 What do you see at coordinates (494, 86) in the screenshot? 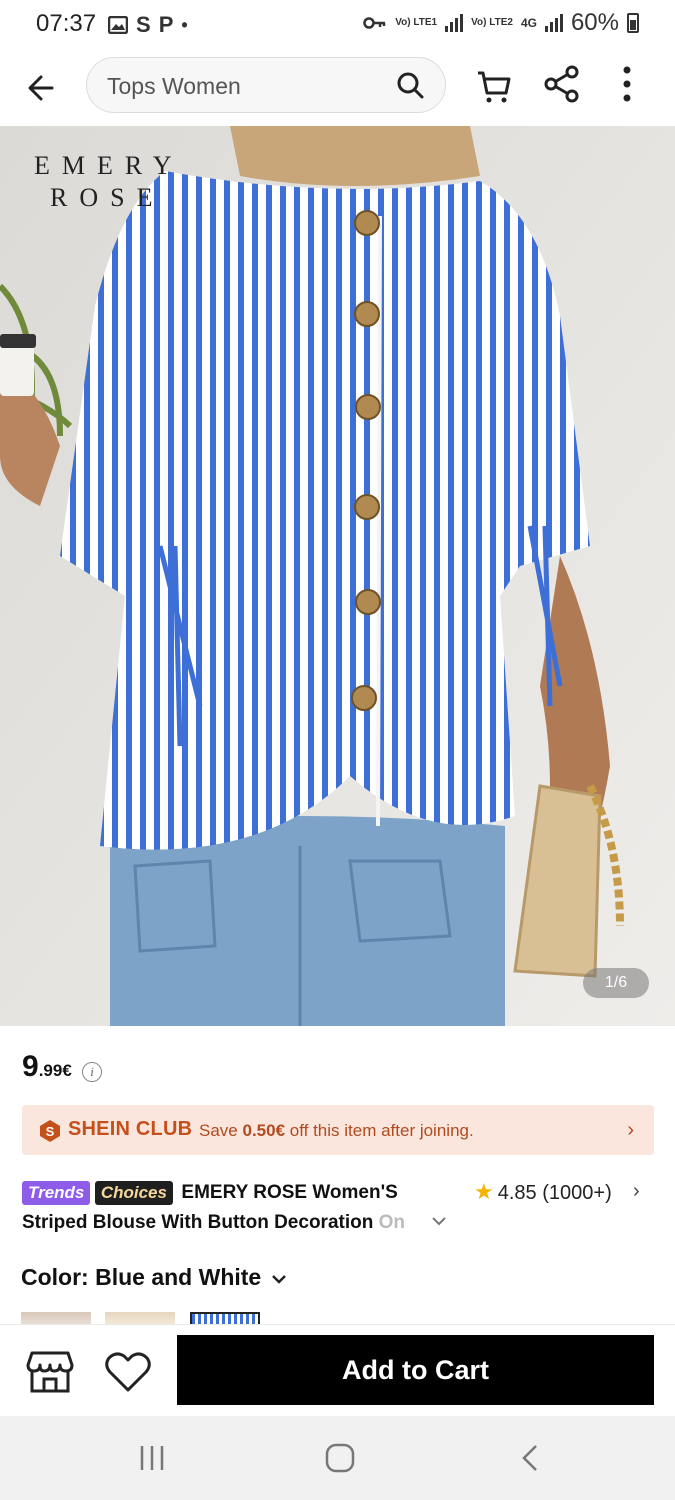
I see `cart-icon` at bounding box center [494, 86].